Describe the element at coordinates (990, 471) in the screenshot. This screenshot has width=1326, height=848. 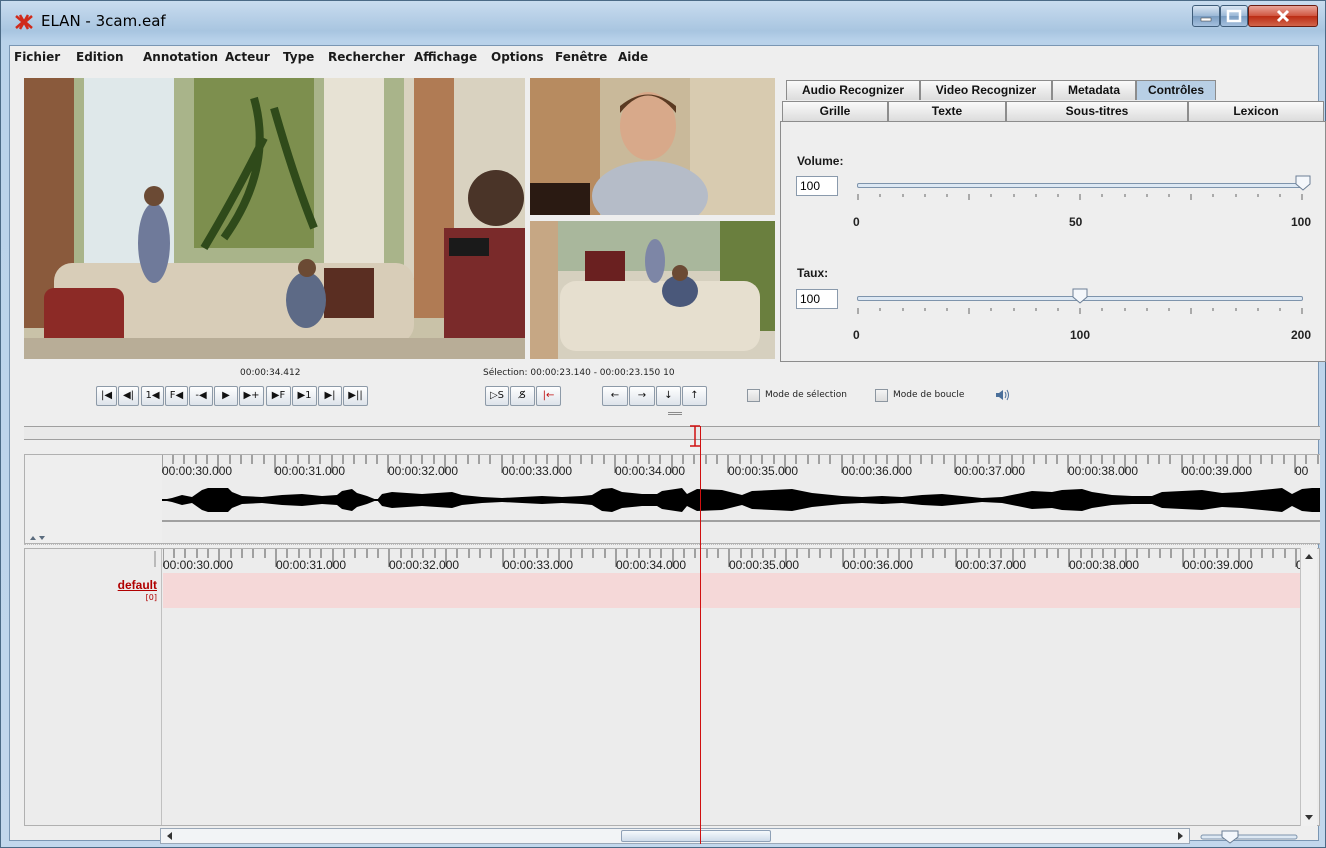
I see `wave-tick-label: 00:00:37.000` at that location.